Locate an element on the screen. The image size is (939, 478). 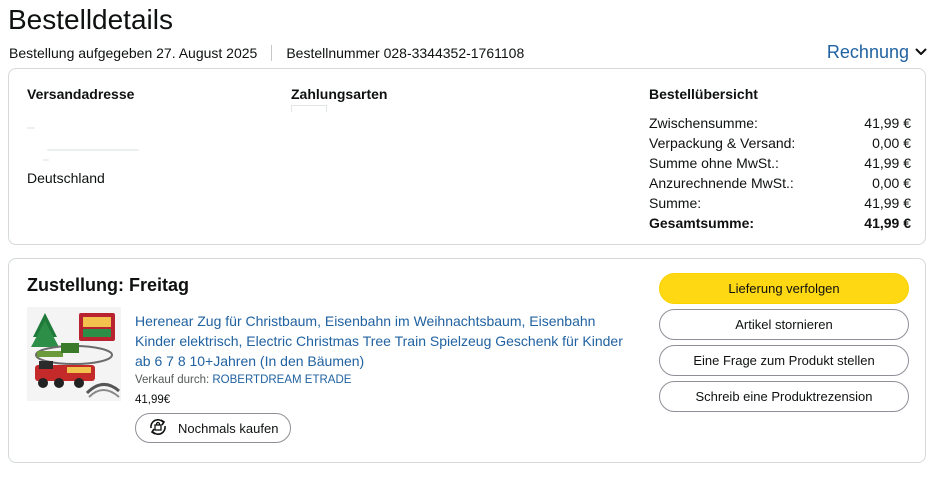
delivery-heading: Zustellung: Freitag is located at coordinates (108, 285).